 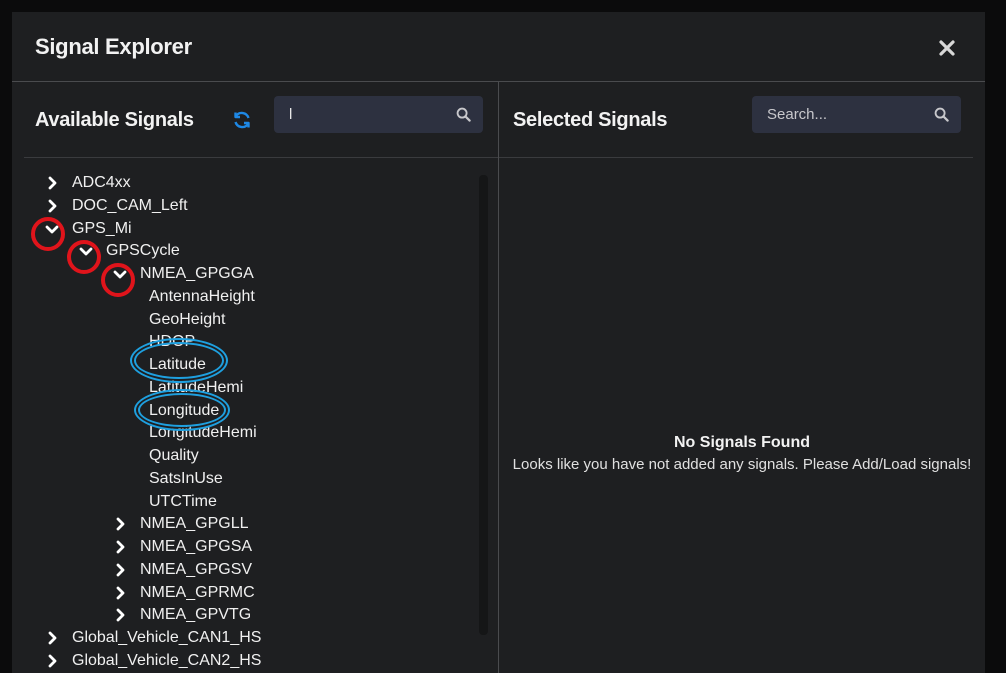 I want to click on tree-item-label: LatitudeHemi, so click(x=196, y=387).